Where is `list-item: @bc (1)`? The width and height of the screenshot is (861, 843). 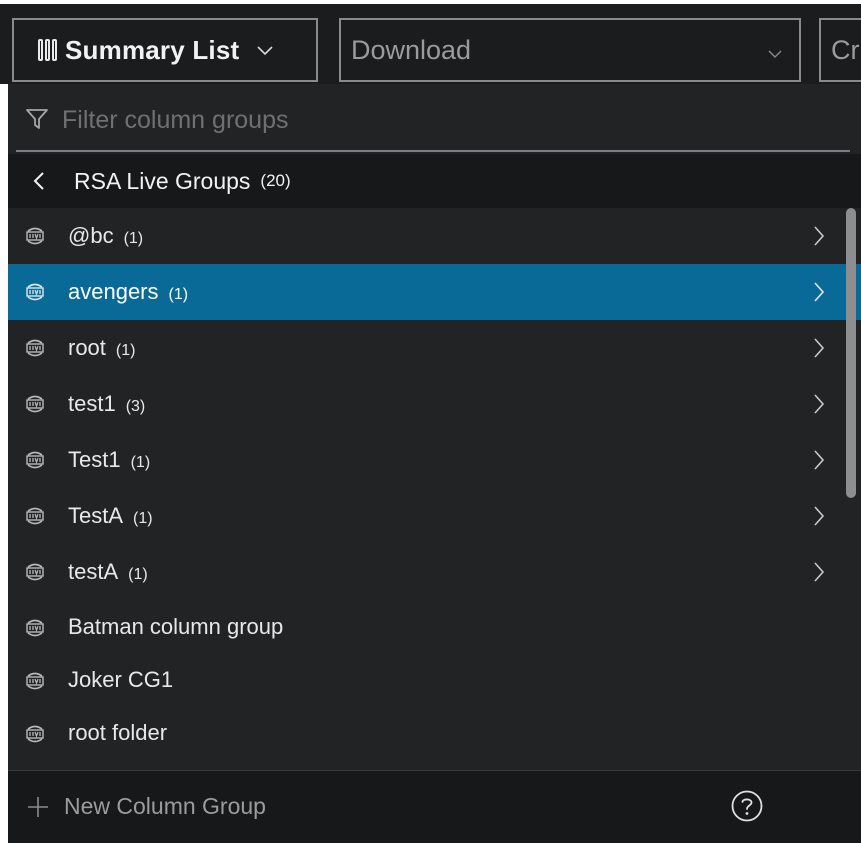 list-item: @bc (1) is located at coordinates (434, 236).